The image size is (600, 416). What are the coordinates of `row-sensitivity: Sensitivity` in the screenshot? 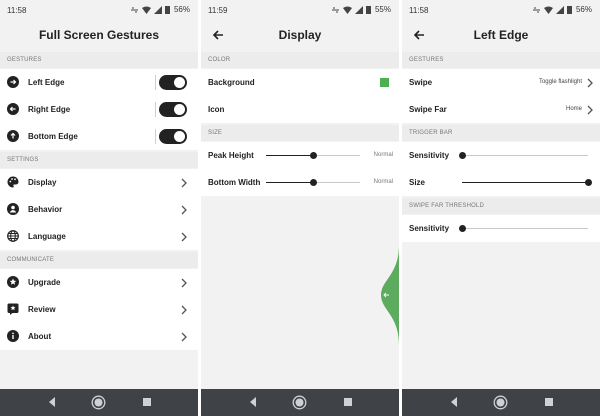 It's located at (501, 155).